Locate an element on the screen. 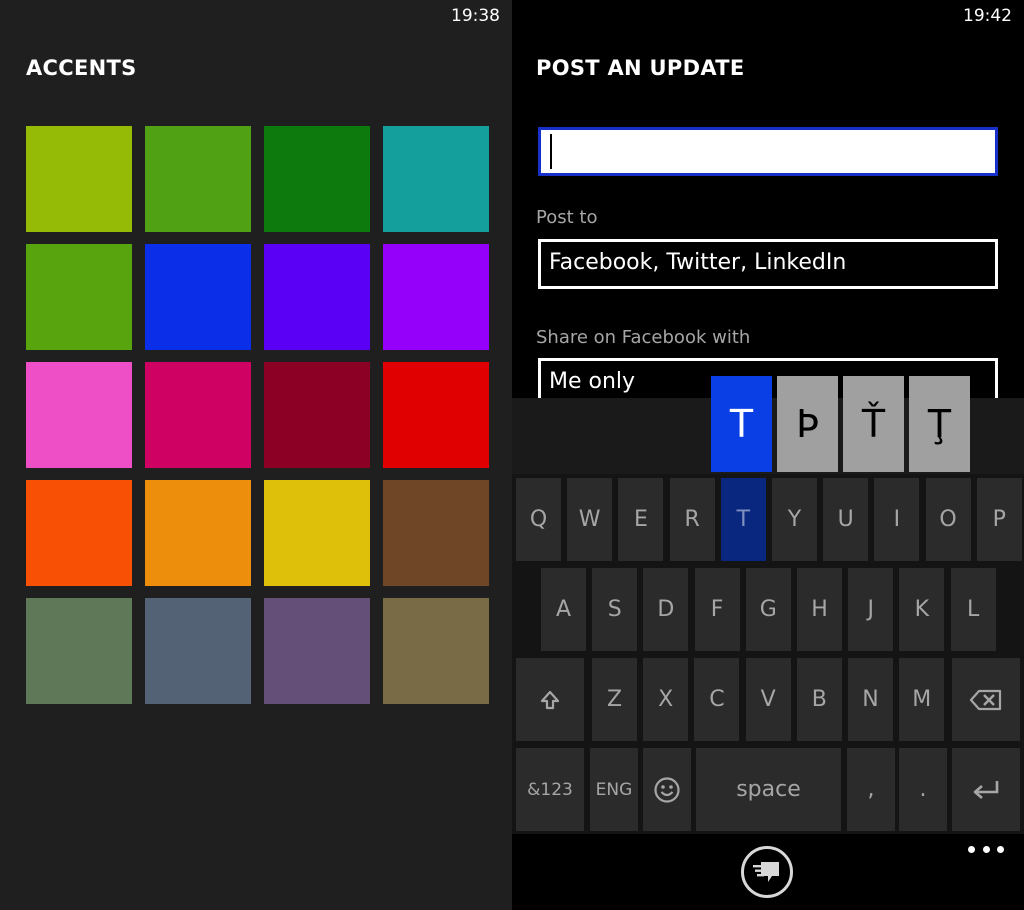 This screenshot has height=910, width=1024. send-message-icon is located at coordinates (766, 872).